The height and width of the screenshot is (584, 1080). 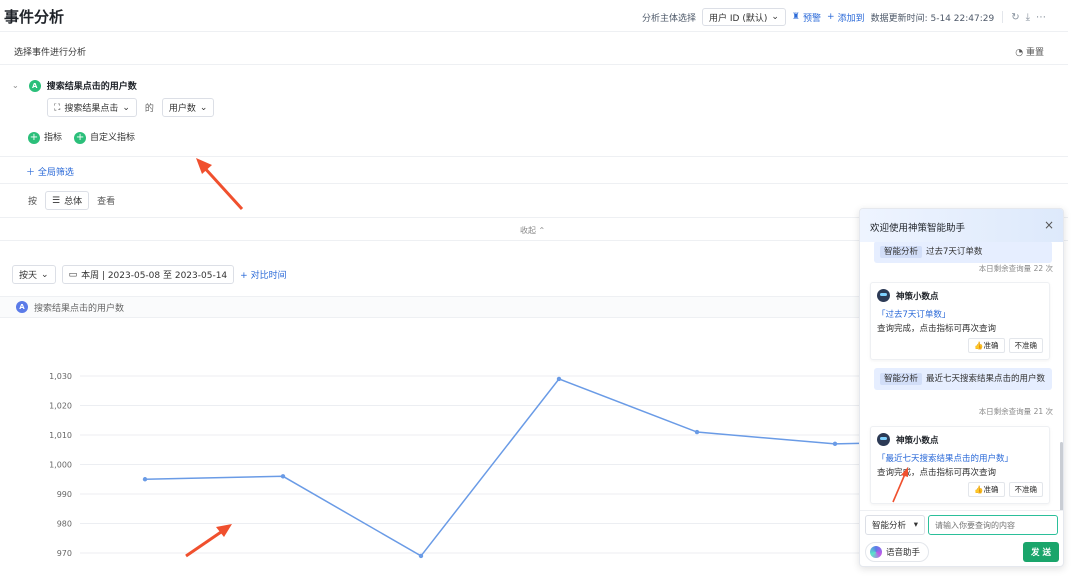 What do you see at coordinates (430, 307) in the screenshot?
I see `chart-legend: A 搜索结果点击的用户数` at bounding box center [430, 307].